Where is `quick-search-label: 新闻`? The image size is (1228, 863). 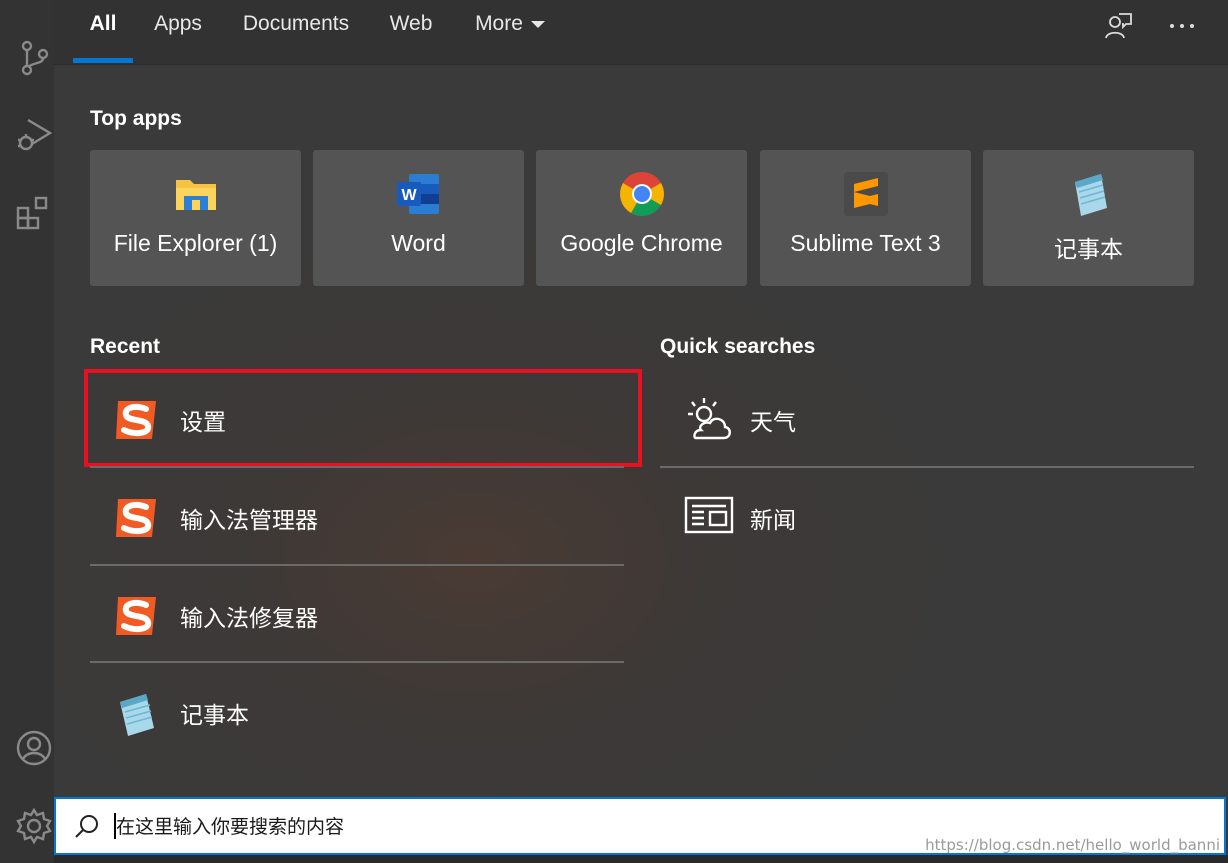
quick-search-label: 新闻 is located at coordinates (773, 520).